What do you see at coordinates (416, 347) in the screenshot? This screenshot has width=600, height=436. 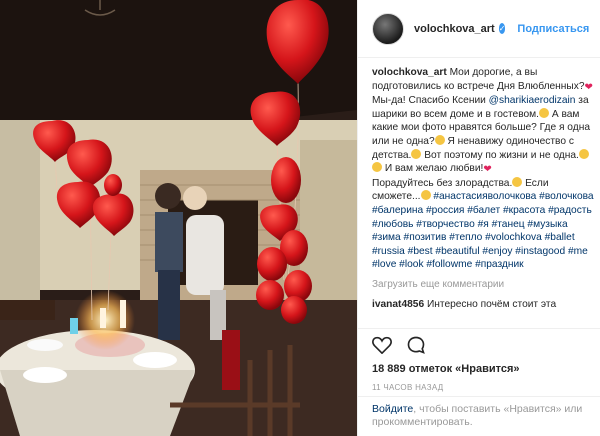 I see `comment-icon` at bounding box center [416, 347].